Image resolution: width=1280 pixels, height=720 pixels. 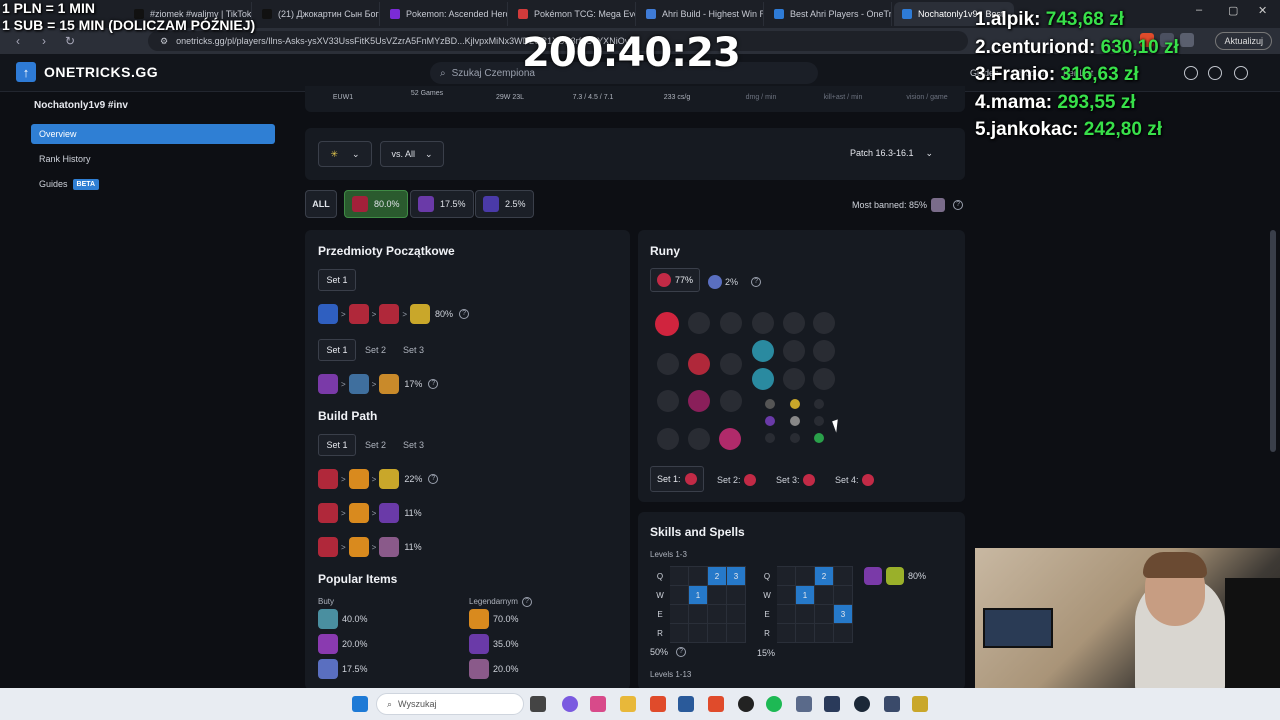 What do you see at coordinates (854, 480) in the screenshot?
I see `rune-set-4-tab: Set 4:` at bounding box center [854, 480].